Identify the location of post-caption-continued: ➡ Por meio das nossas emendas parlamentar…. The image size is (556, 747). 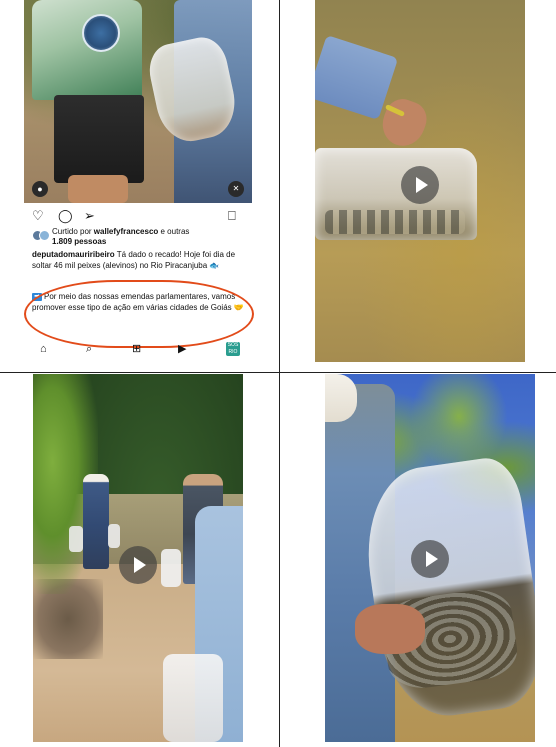
(139, 302).